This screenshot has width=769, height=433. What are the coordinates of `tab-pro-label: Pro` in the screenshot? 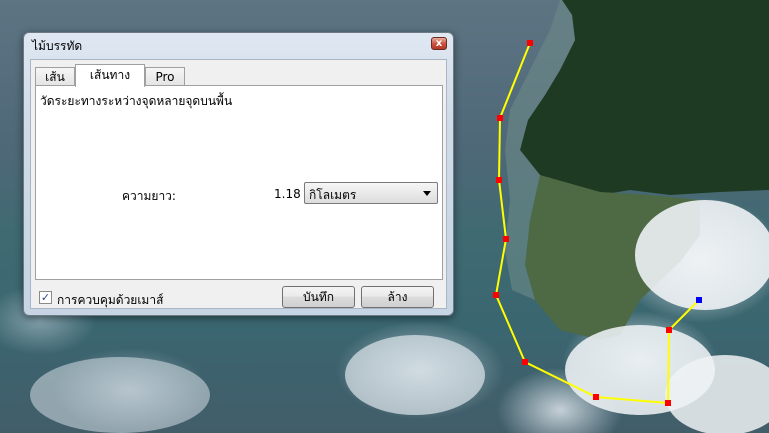 It's located at (165, 77).